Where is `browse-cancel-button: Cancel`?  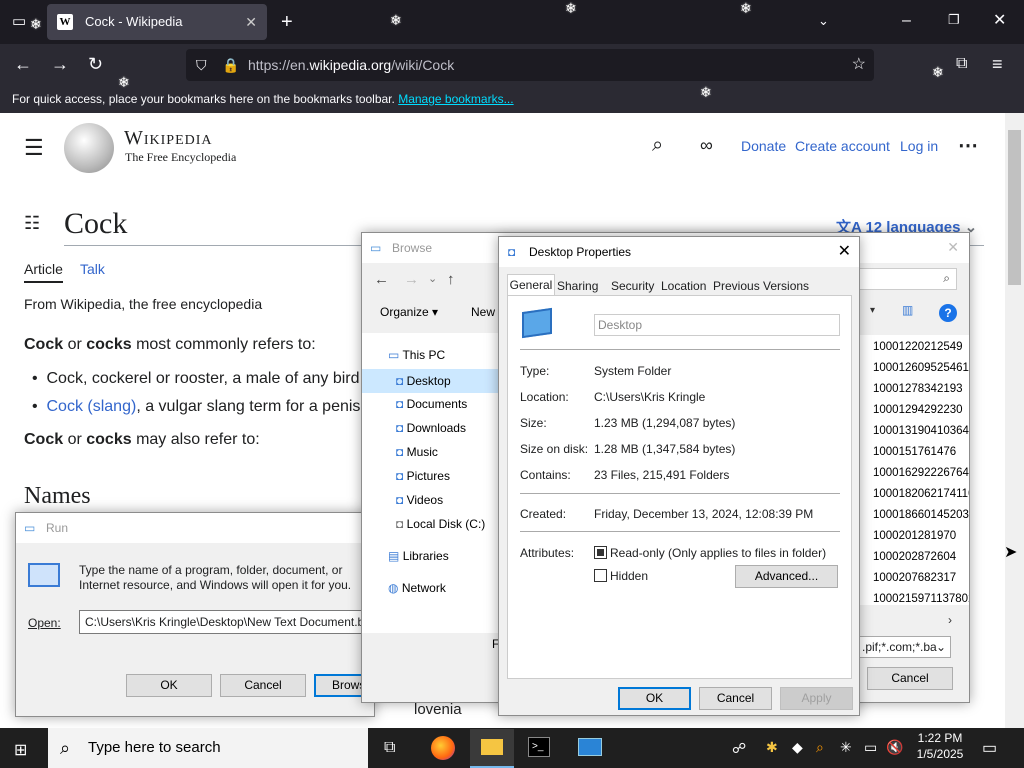
browse-cancel-button: Cancel is located at coordinates (910, 678).